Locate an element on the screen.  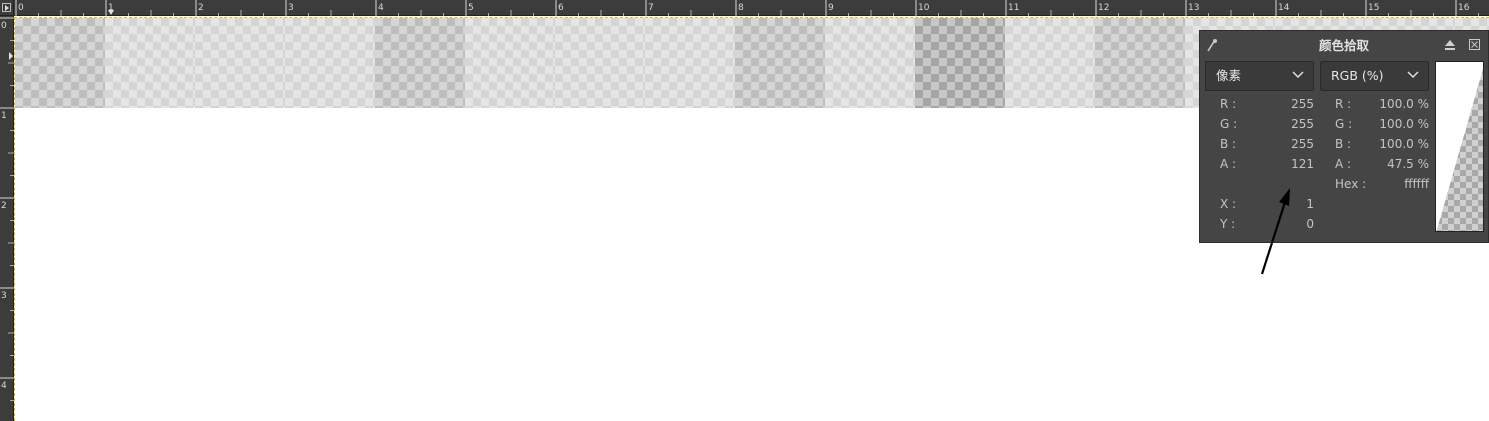
horizontal-ruler-ticks: 0 1 2 3 4 5 6 7 8 9 10 11 12 13 14 15 16 is located at coordinates (747, 8).